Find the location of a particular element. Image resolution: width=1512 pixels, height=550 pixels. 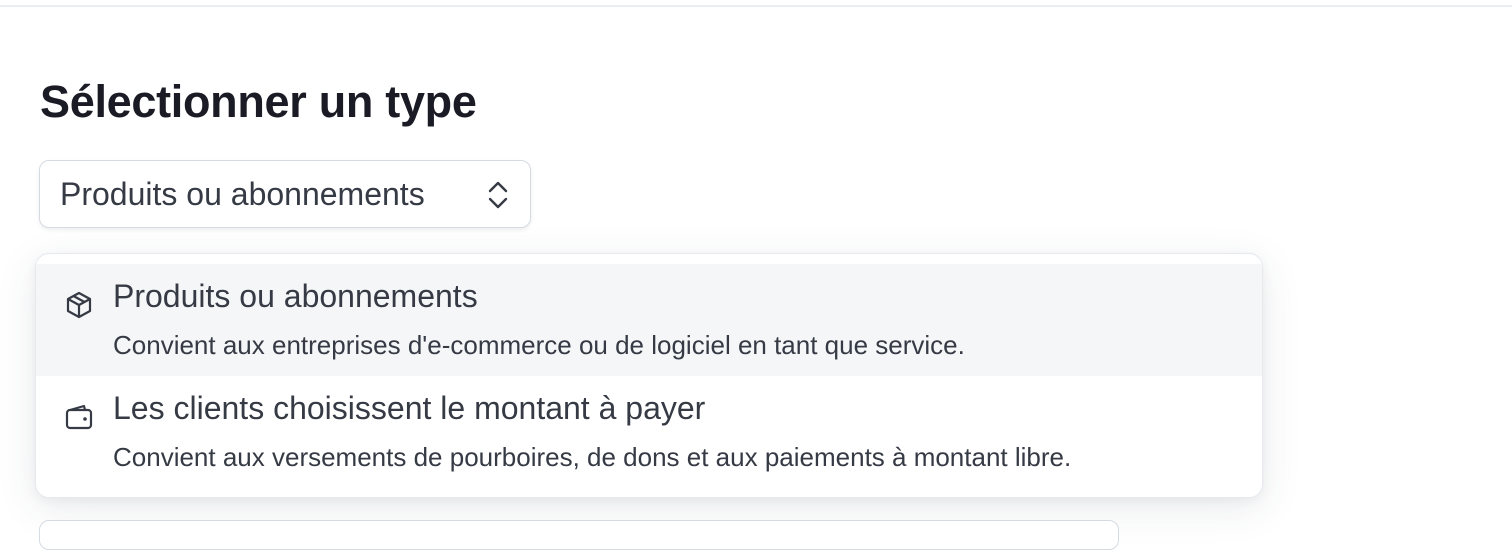

type-select: Produits ou abonnements is located at coordinates (285, 194).